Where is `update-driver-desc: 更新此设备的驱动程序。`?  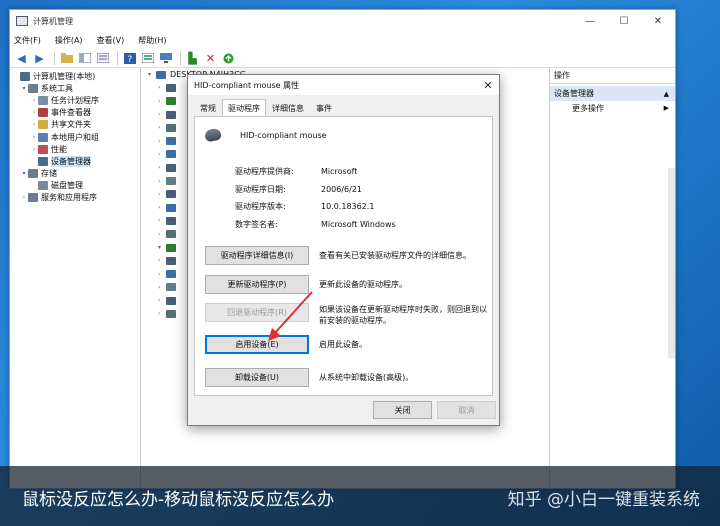 update-driver-desc: 更新此设备的驱动程序。 is located at coordinates (363, 284).